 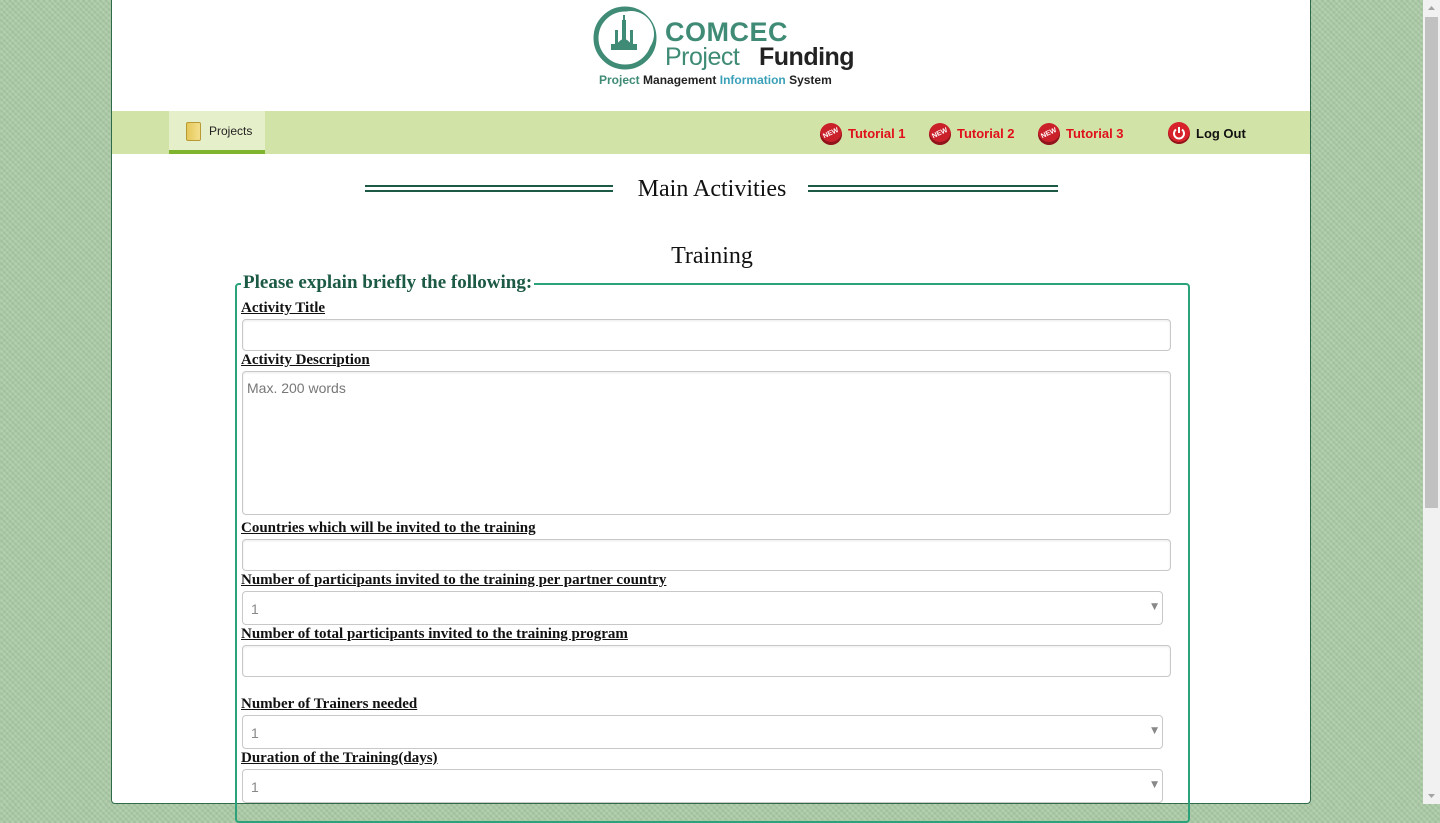 What do you see at coordinates (715, 80) in the screenshot?
I see `logo-subtitle: Project Management Information System` at bounding box center [715, 80].